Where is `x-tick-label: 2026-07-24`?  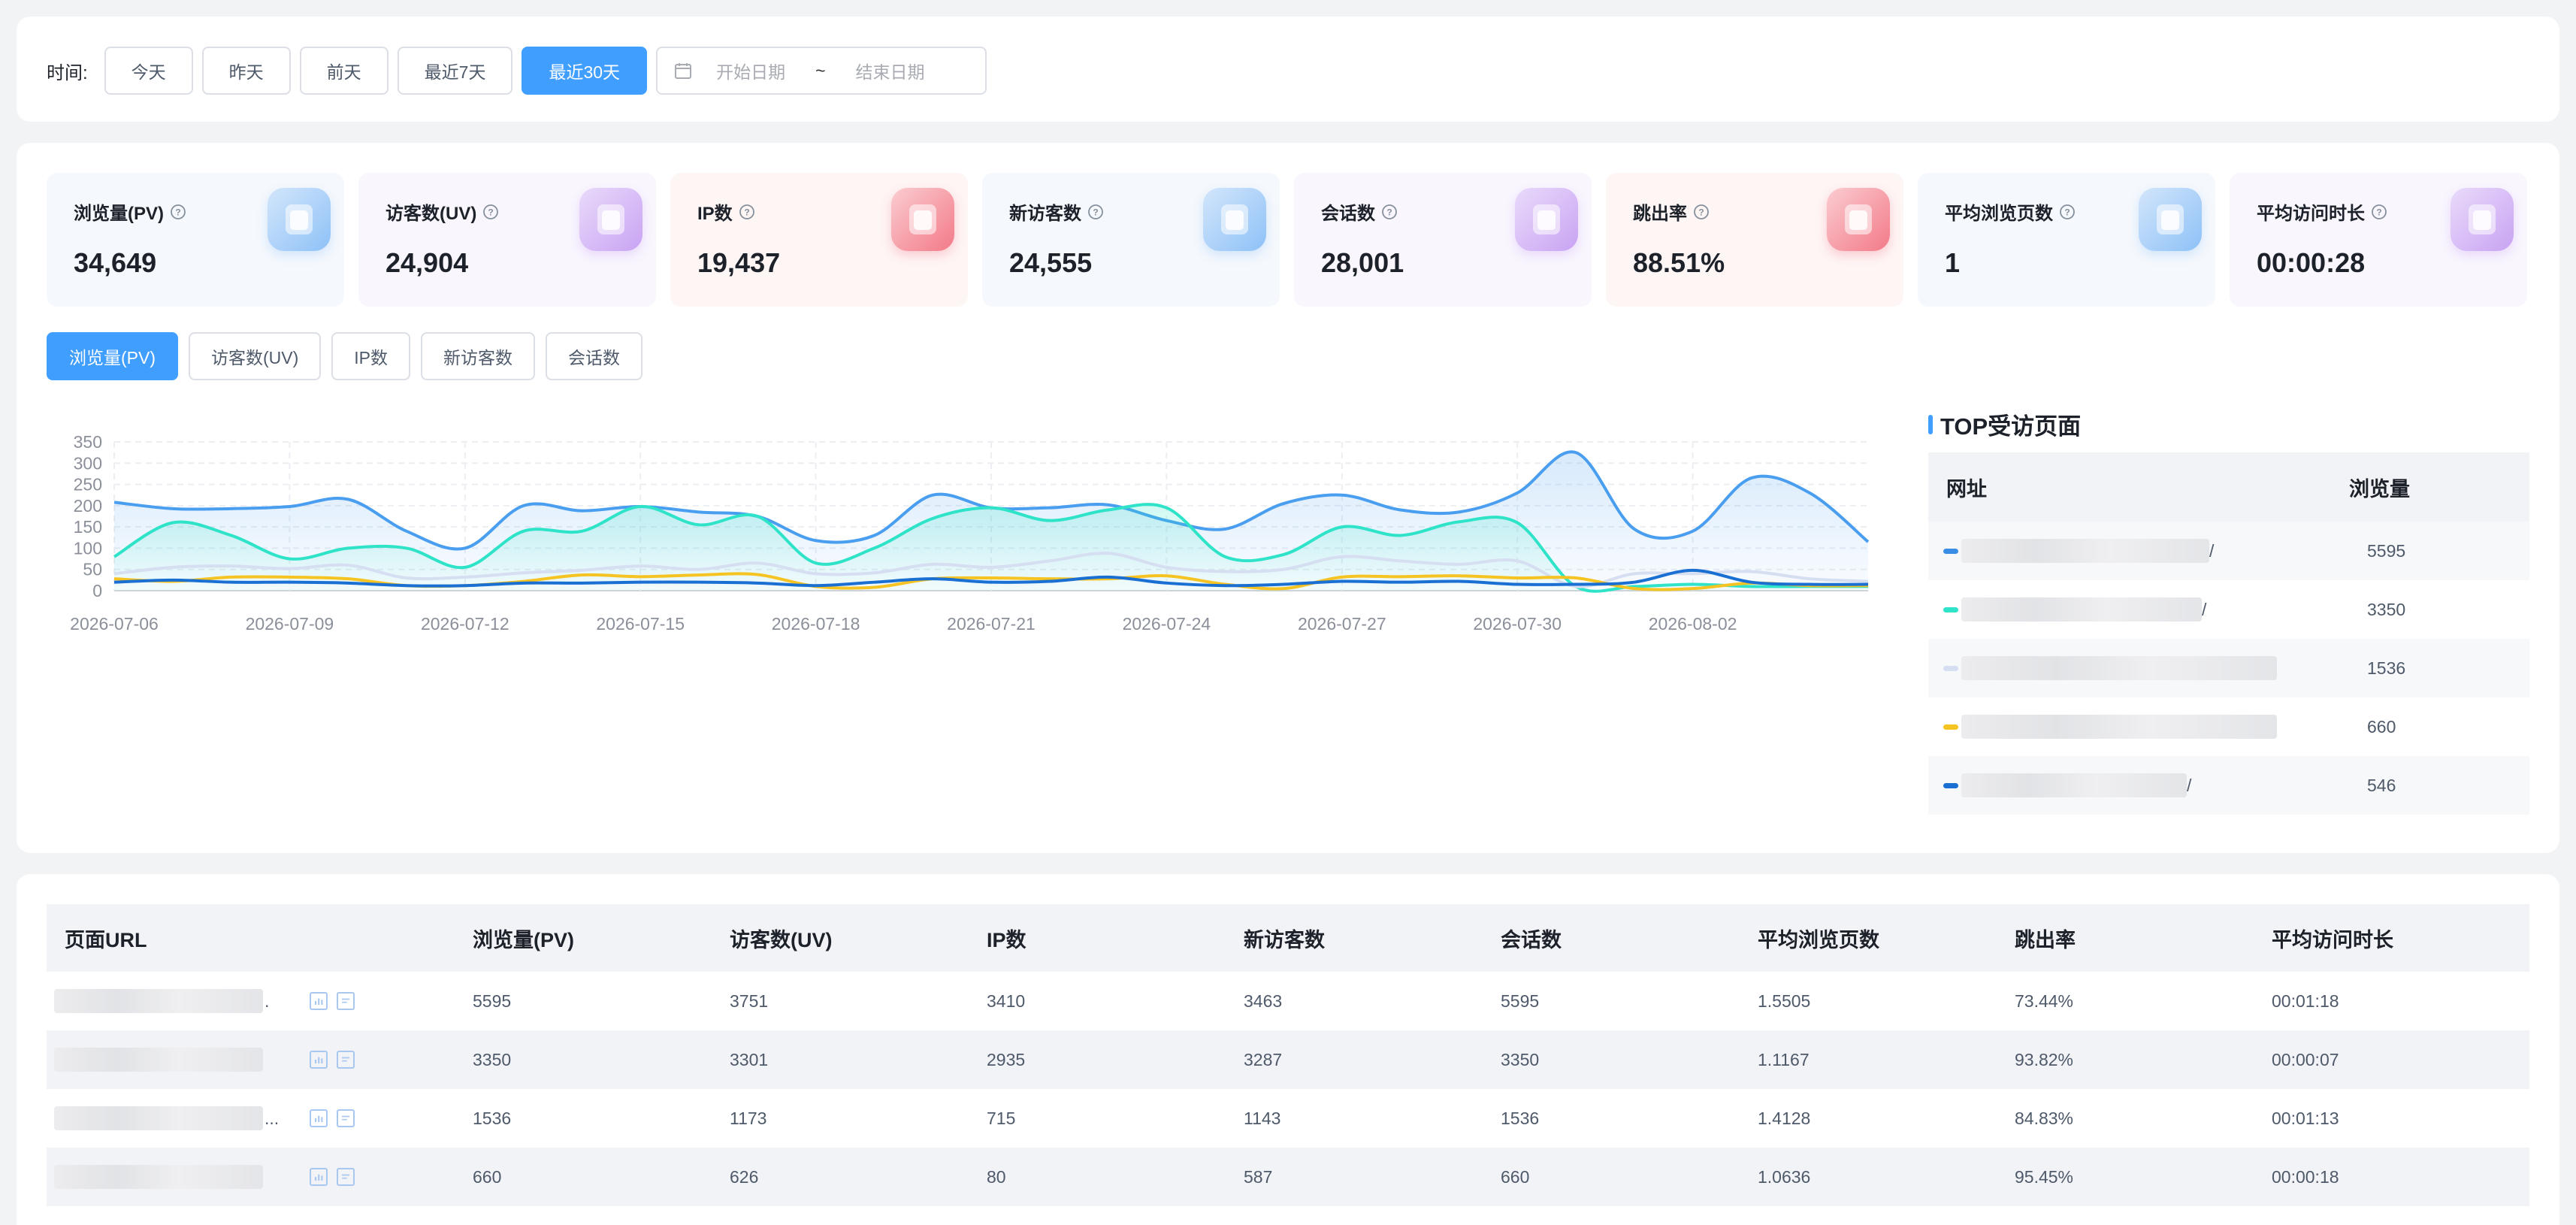
x-tick-label: 2026-07-24 is located at coordinates (1167, 624).